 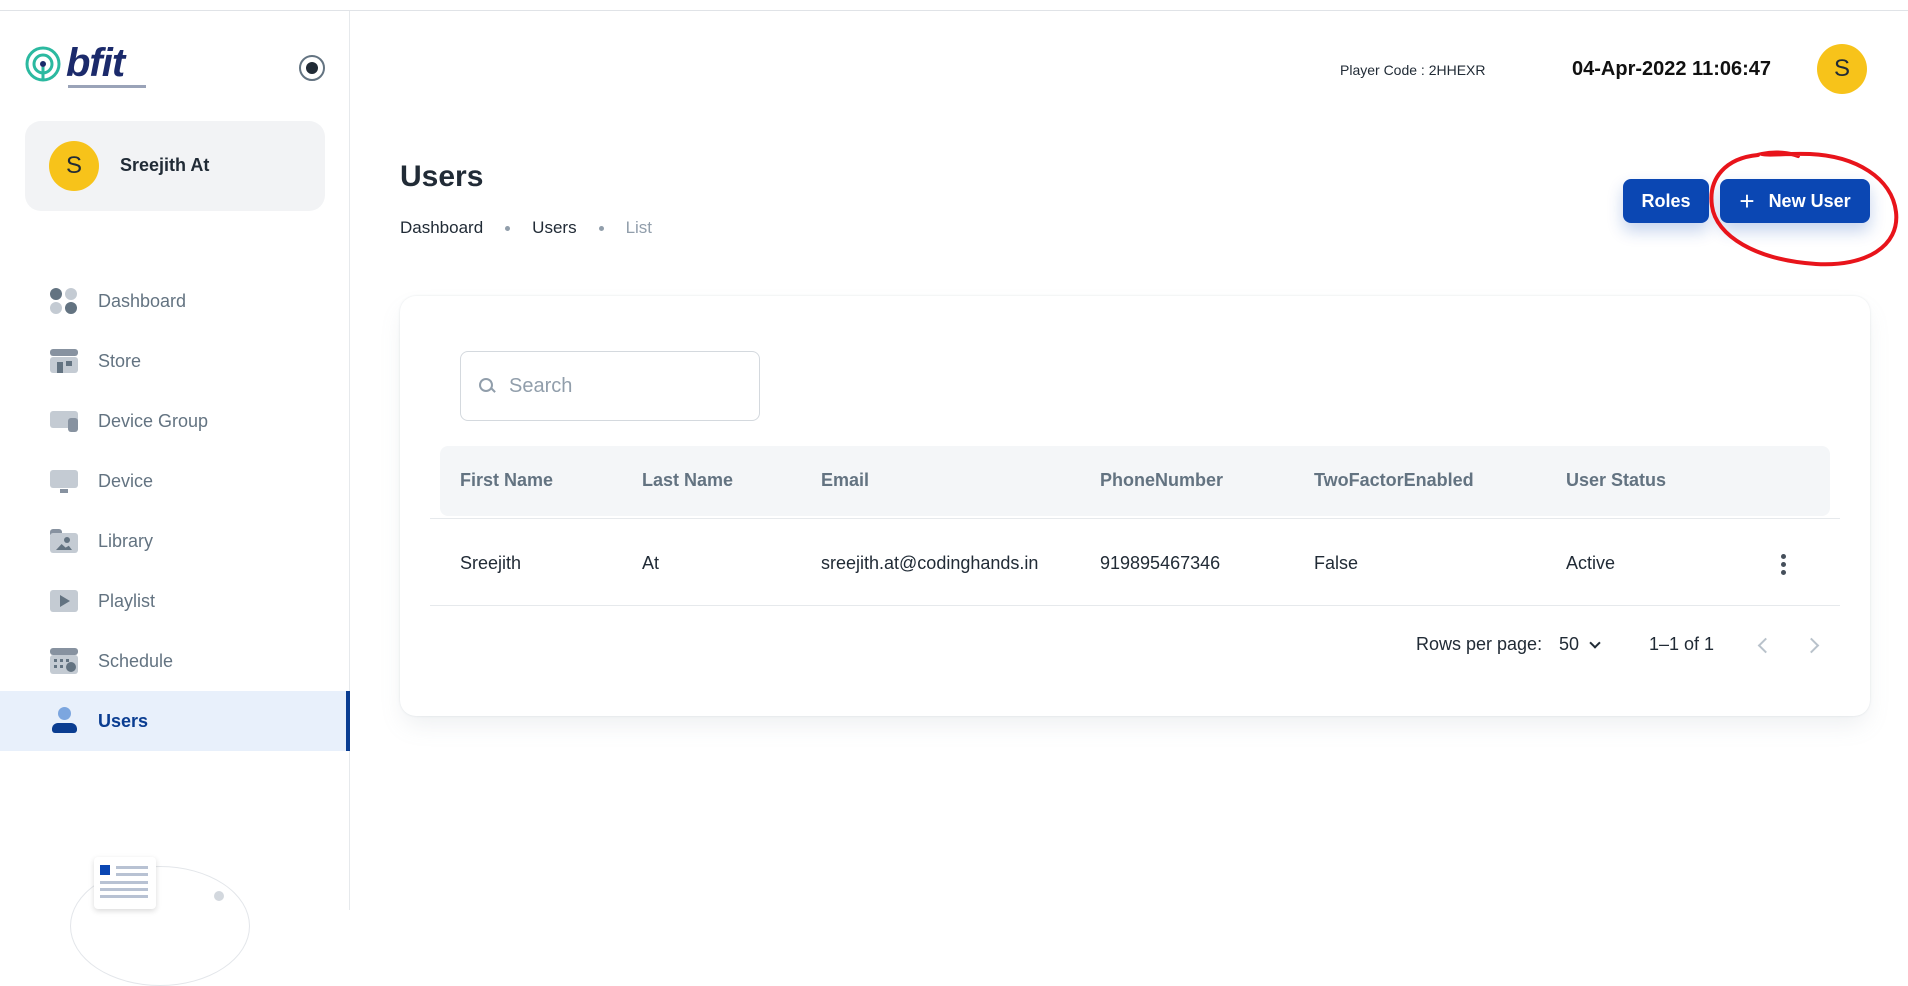 What do you see at coordinates (639, 227) in the screenshot?
I see `breadcrumb-list: List` at bounding box center [639, 227].